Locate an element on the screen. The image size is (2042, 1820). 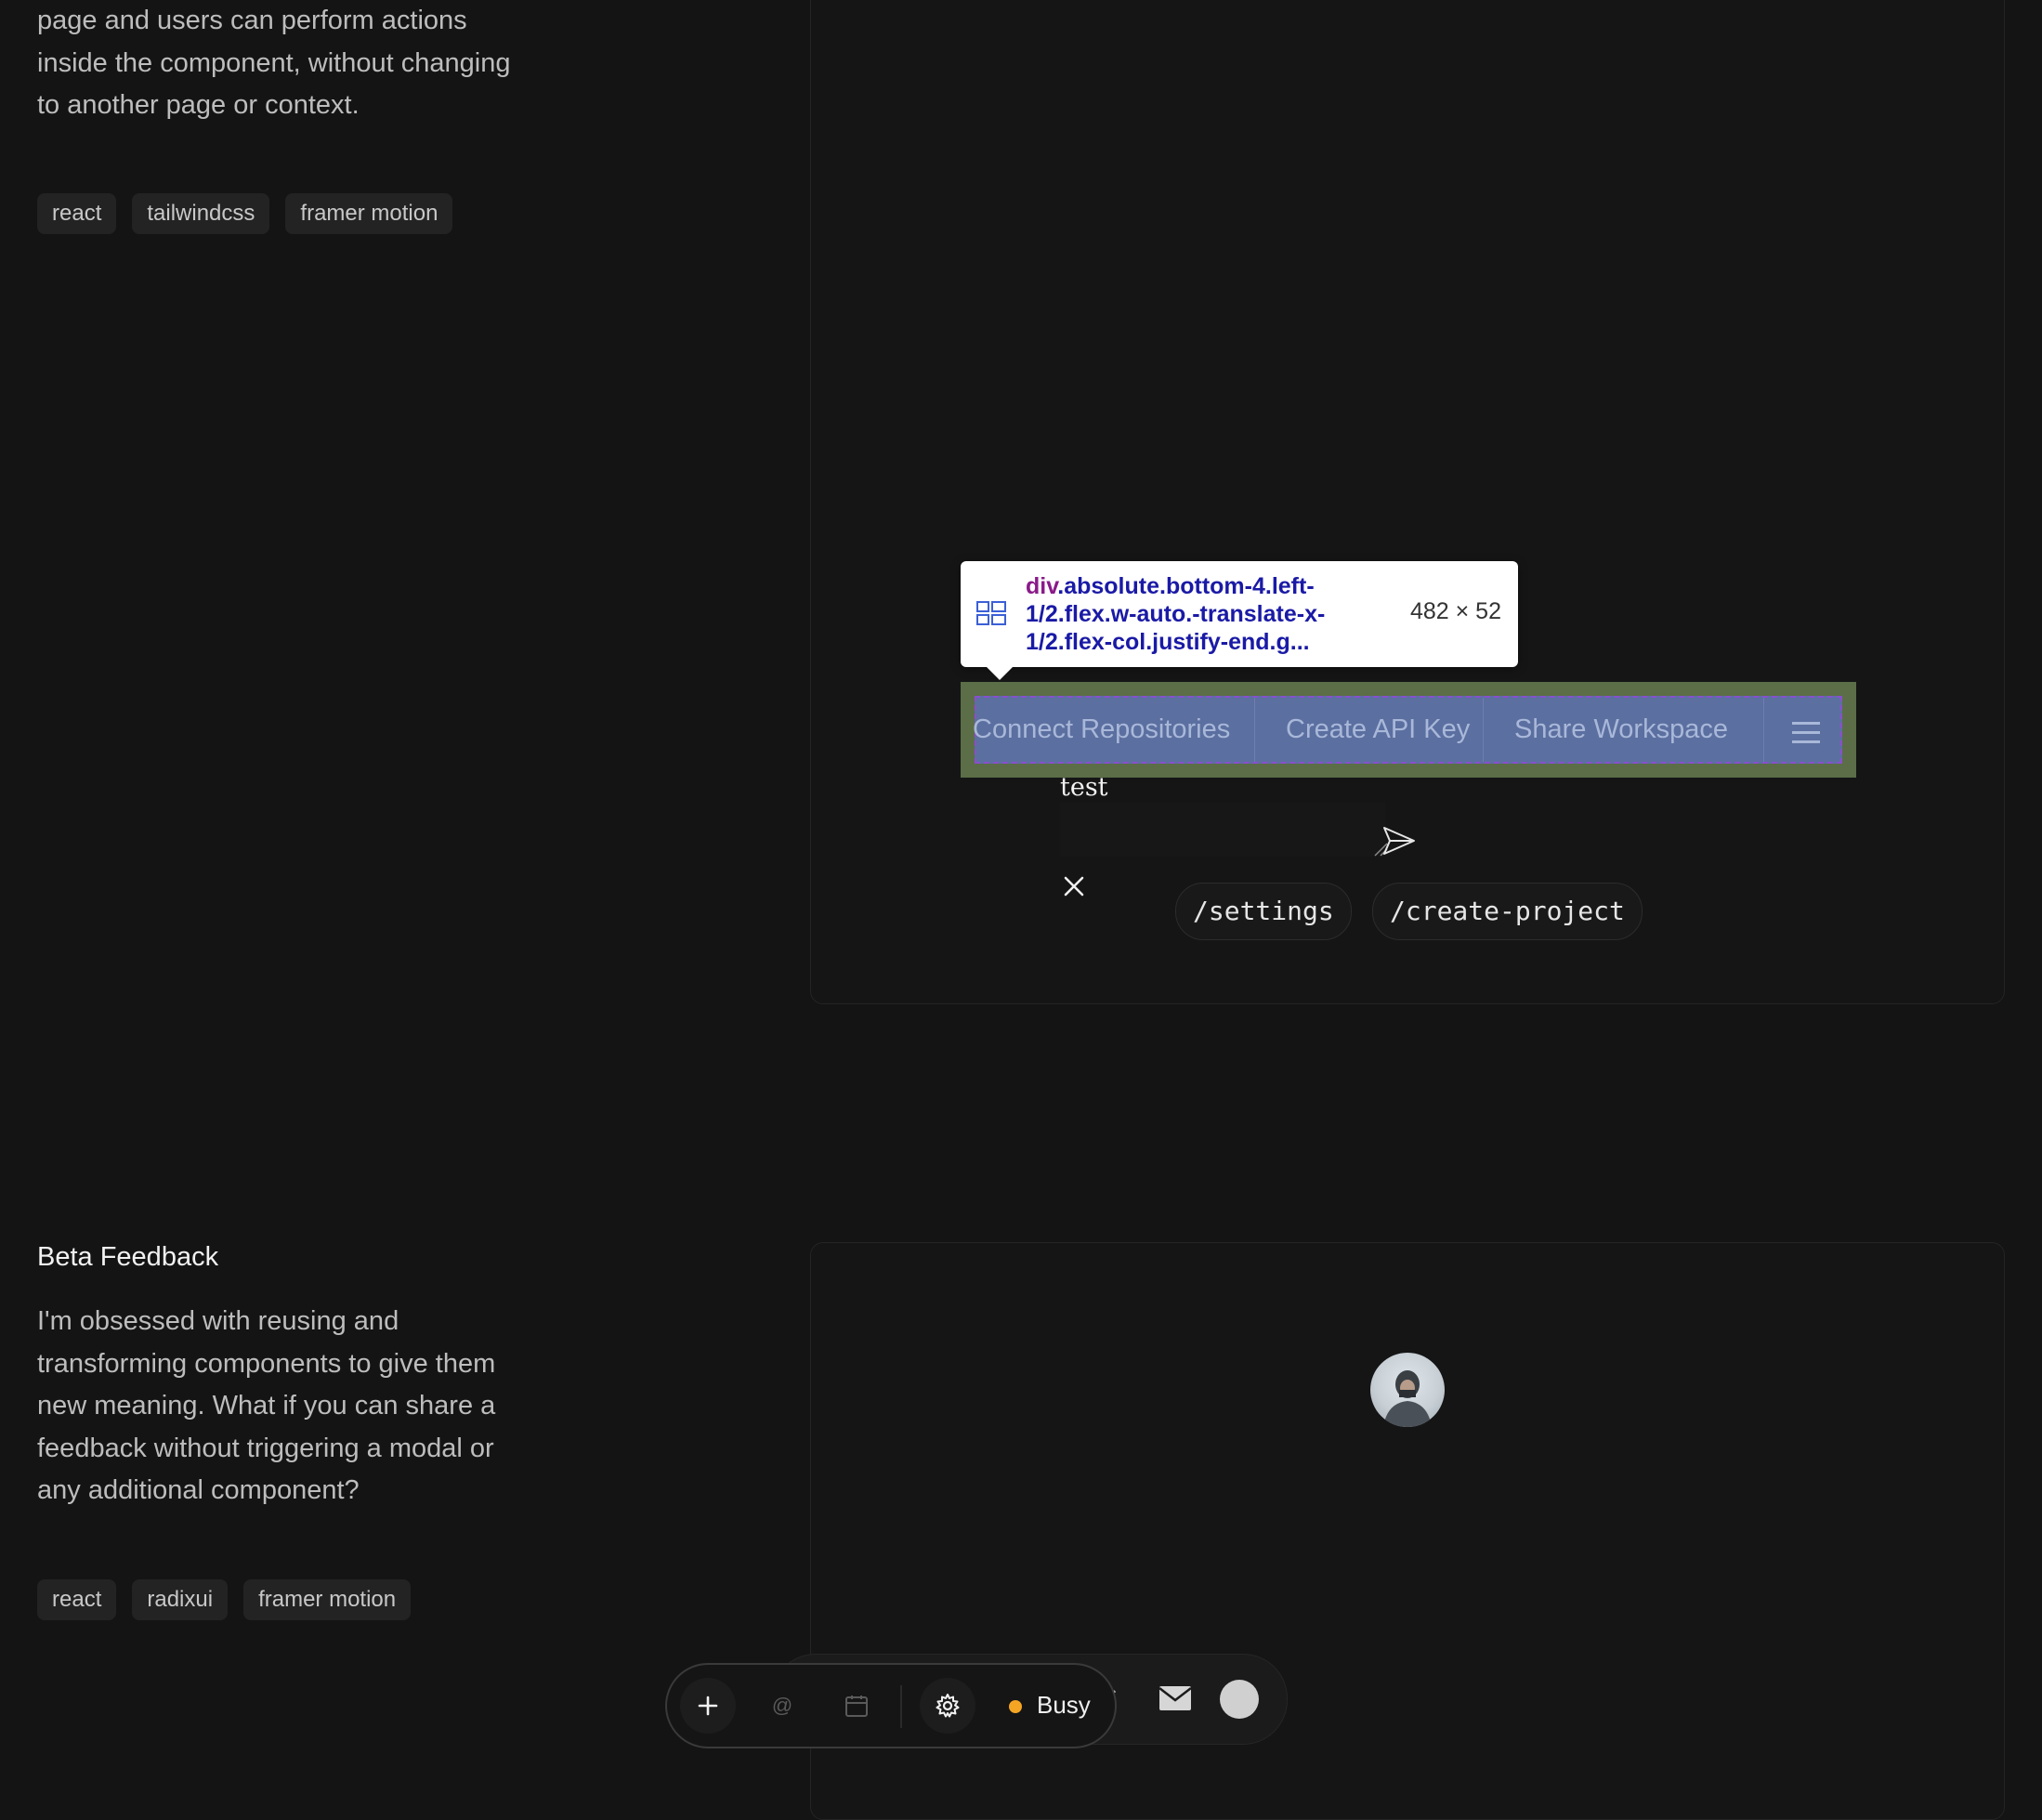
plus-icon is located at coordinates (708, 1706).